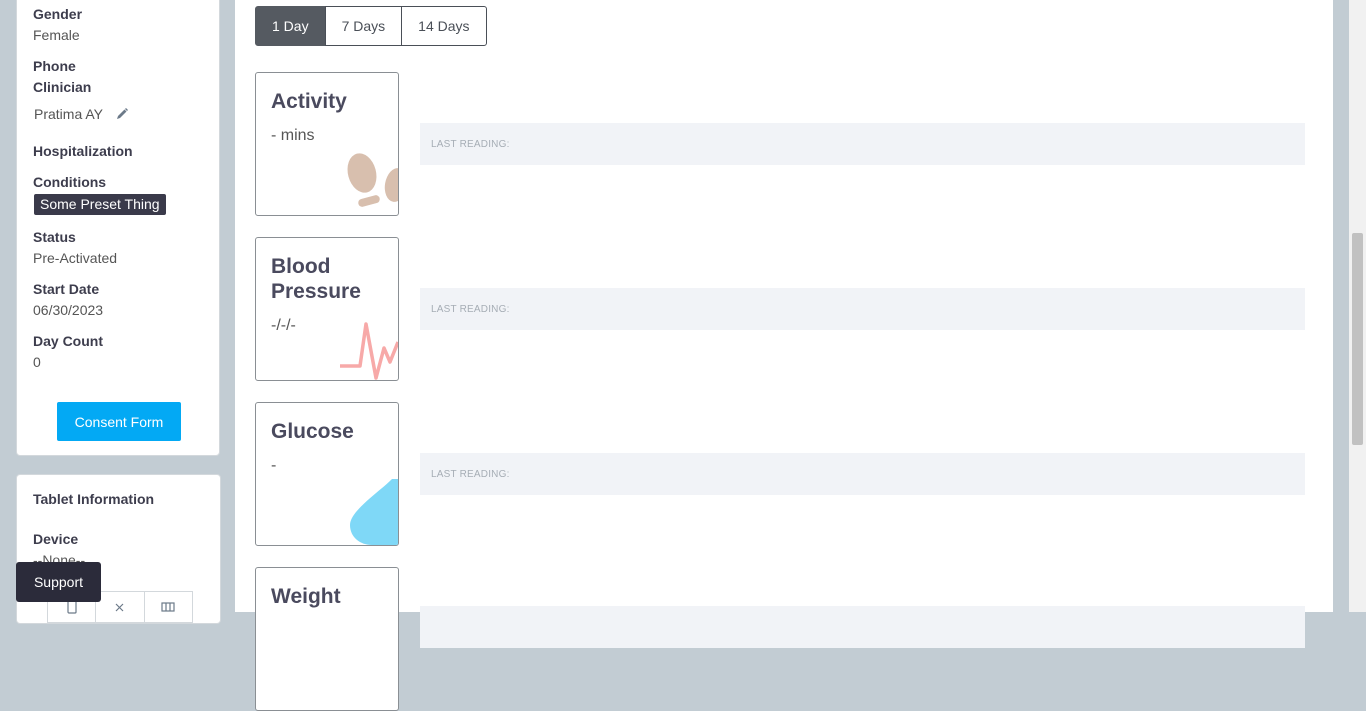  Describe the element at coordinates (327, 309) in the screenshot. I see `blood-pressure-card: Blood Pressure -/-/-` at that location.